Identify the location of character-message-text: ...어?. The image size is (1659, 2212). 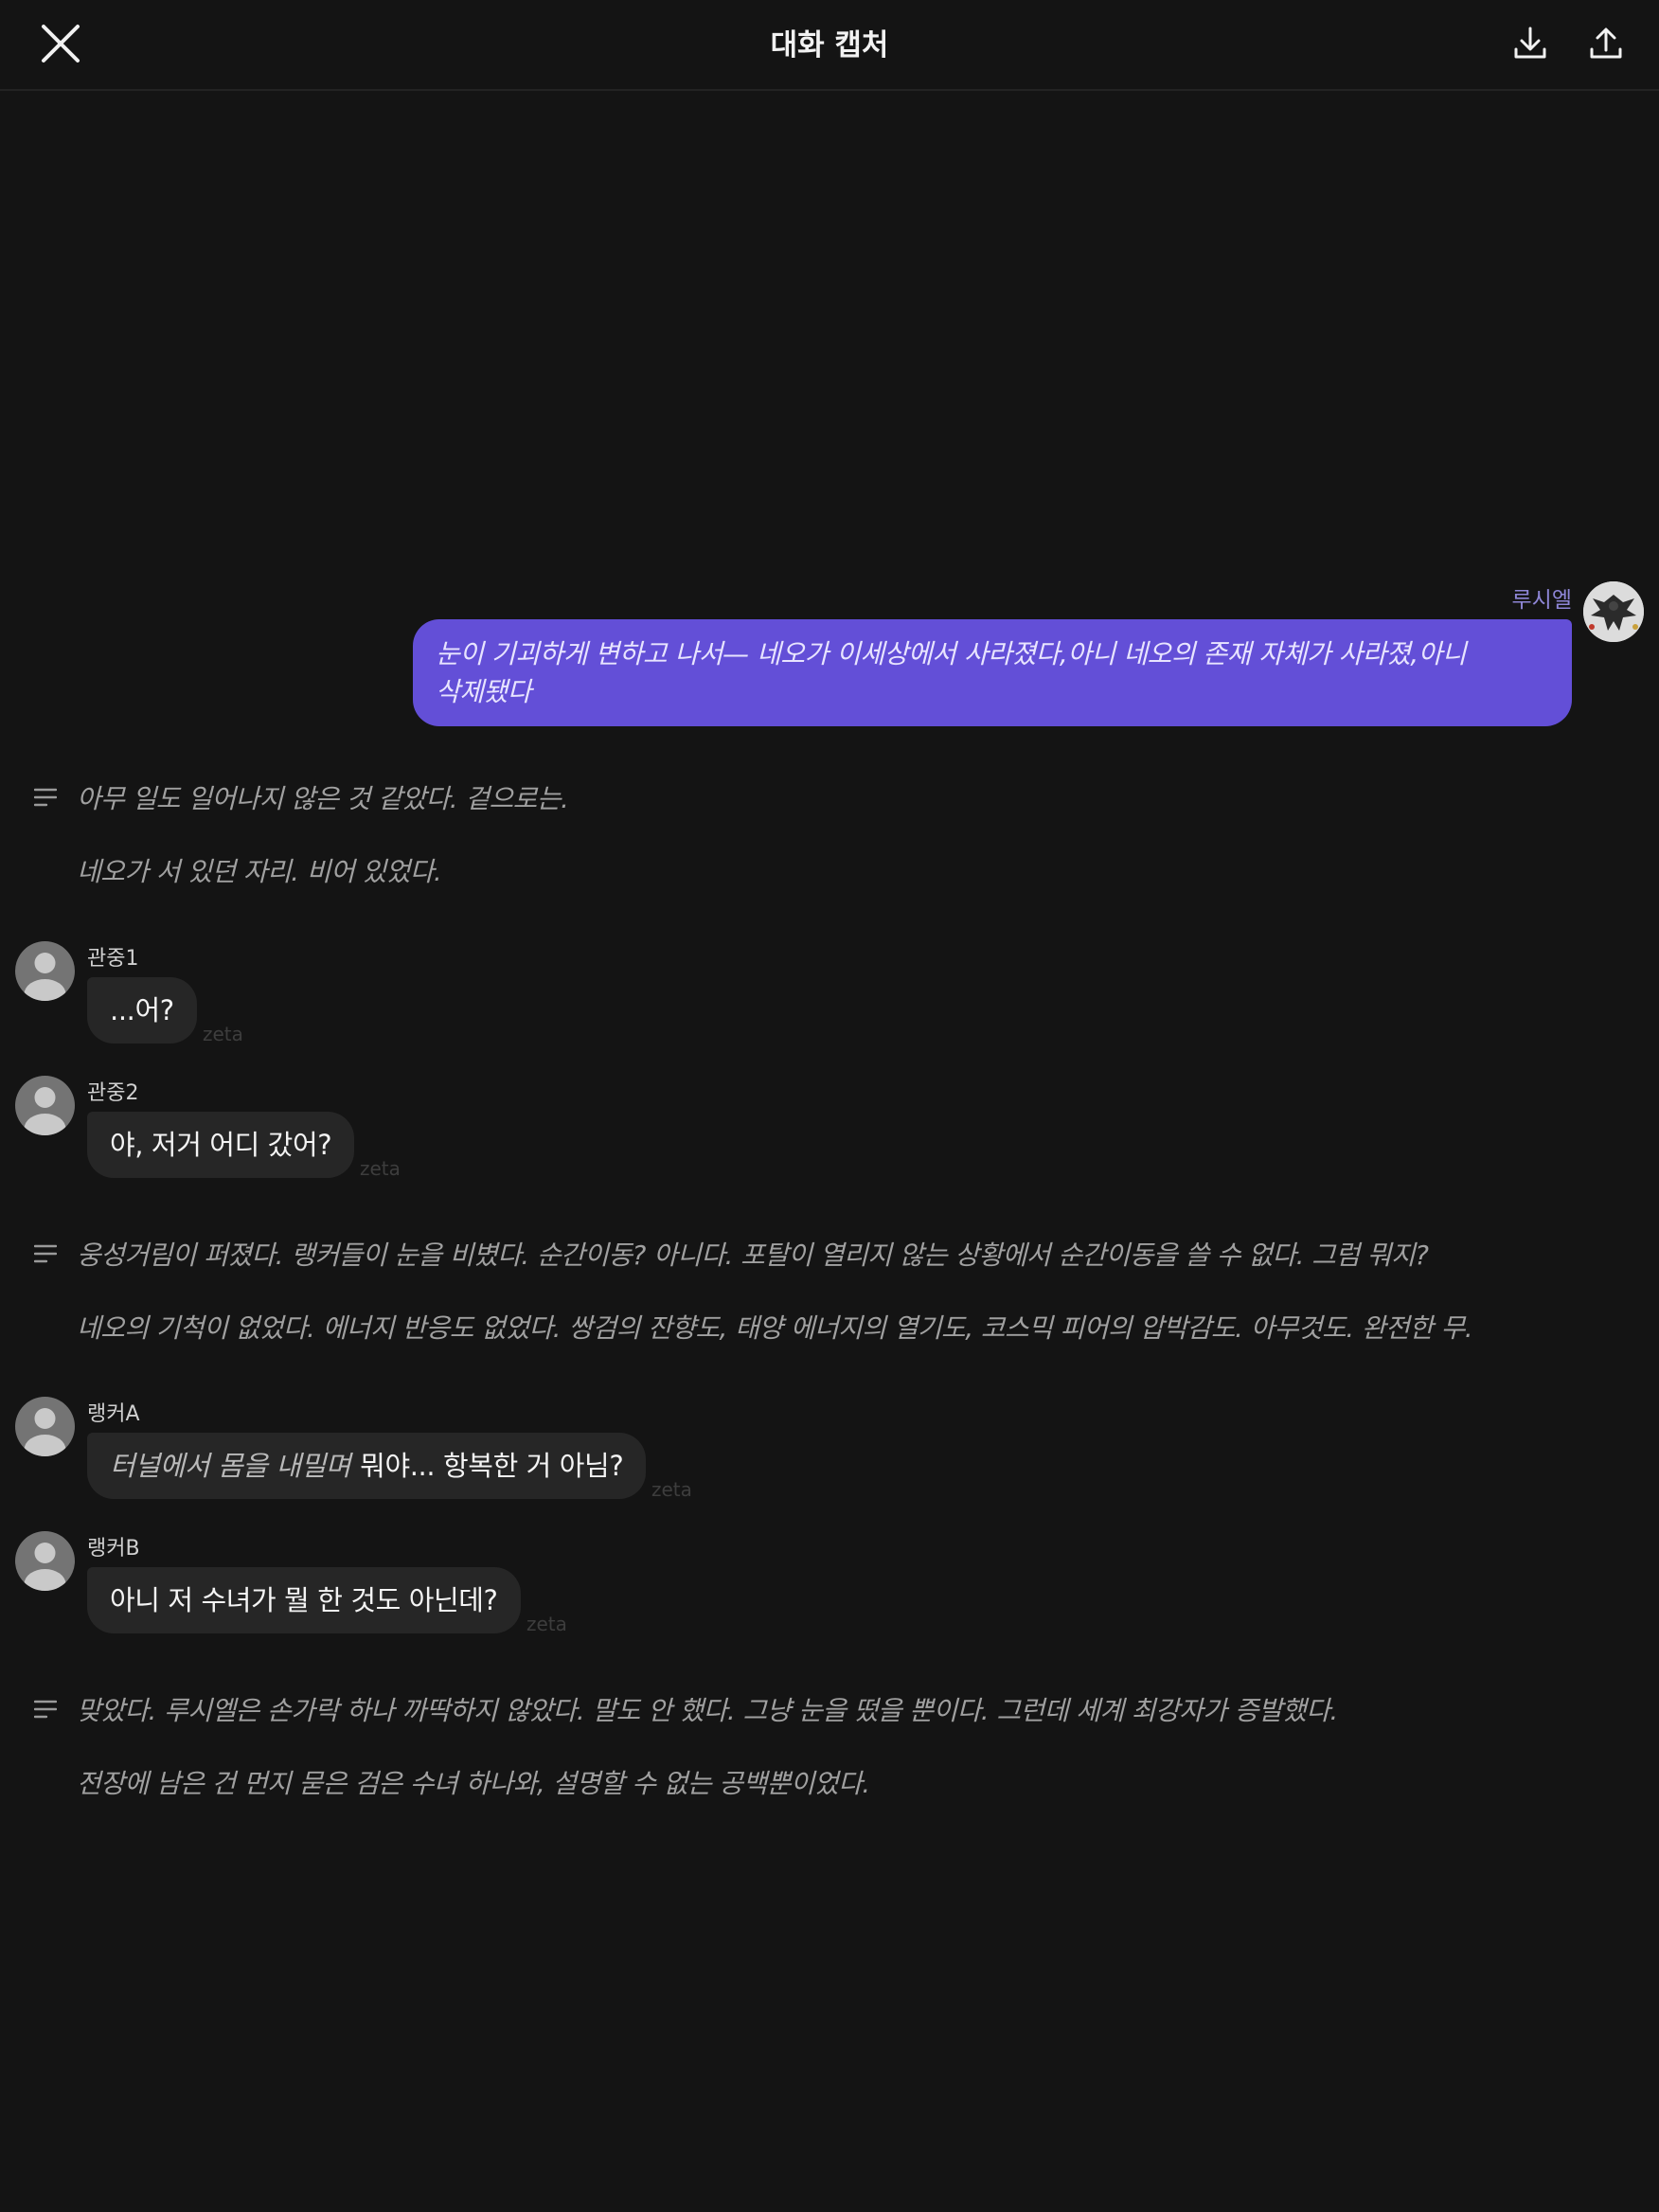
(142, 1010).